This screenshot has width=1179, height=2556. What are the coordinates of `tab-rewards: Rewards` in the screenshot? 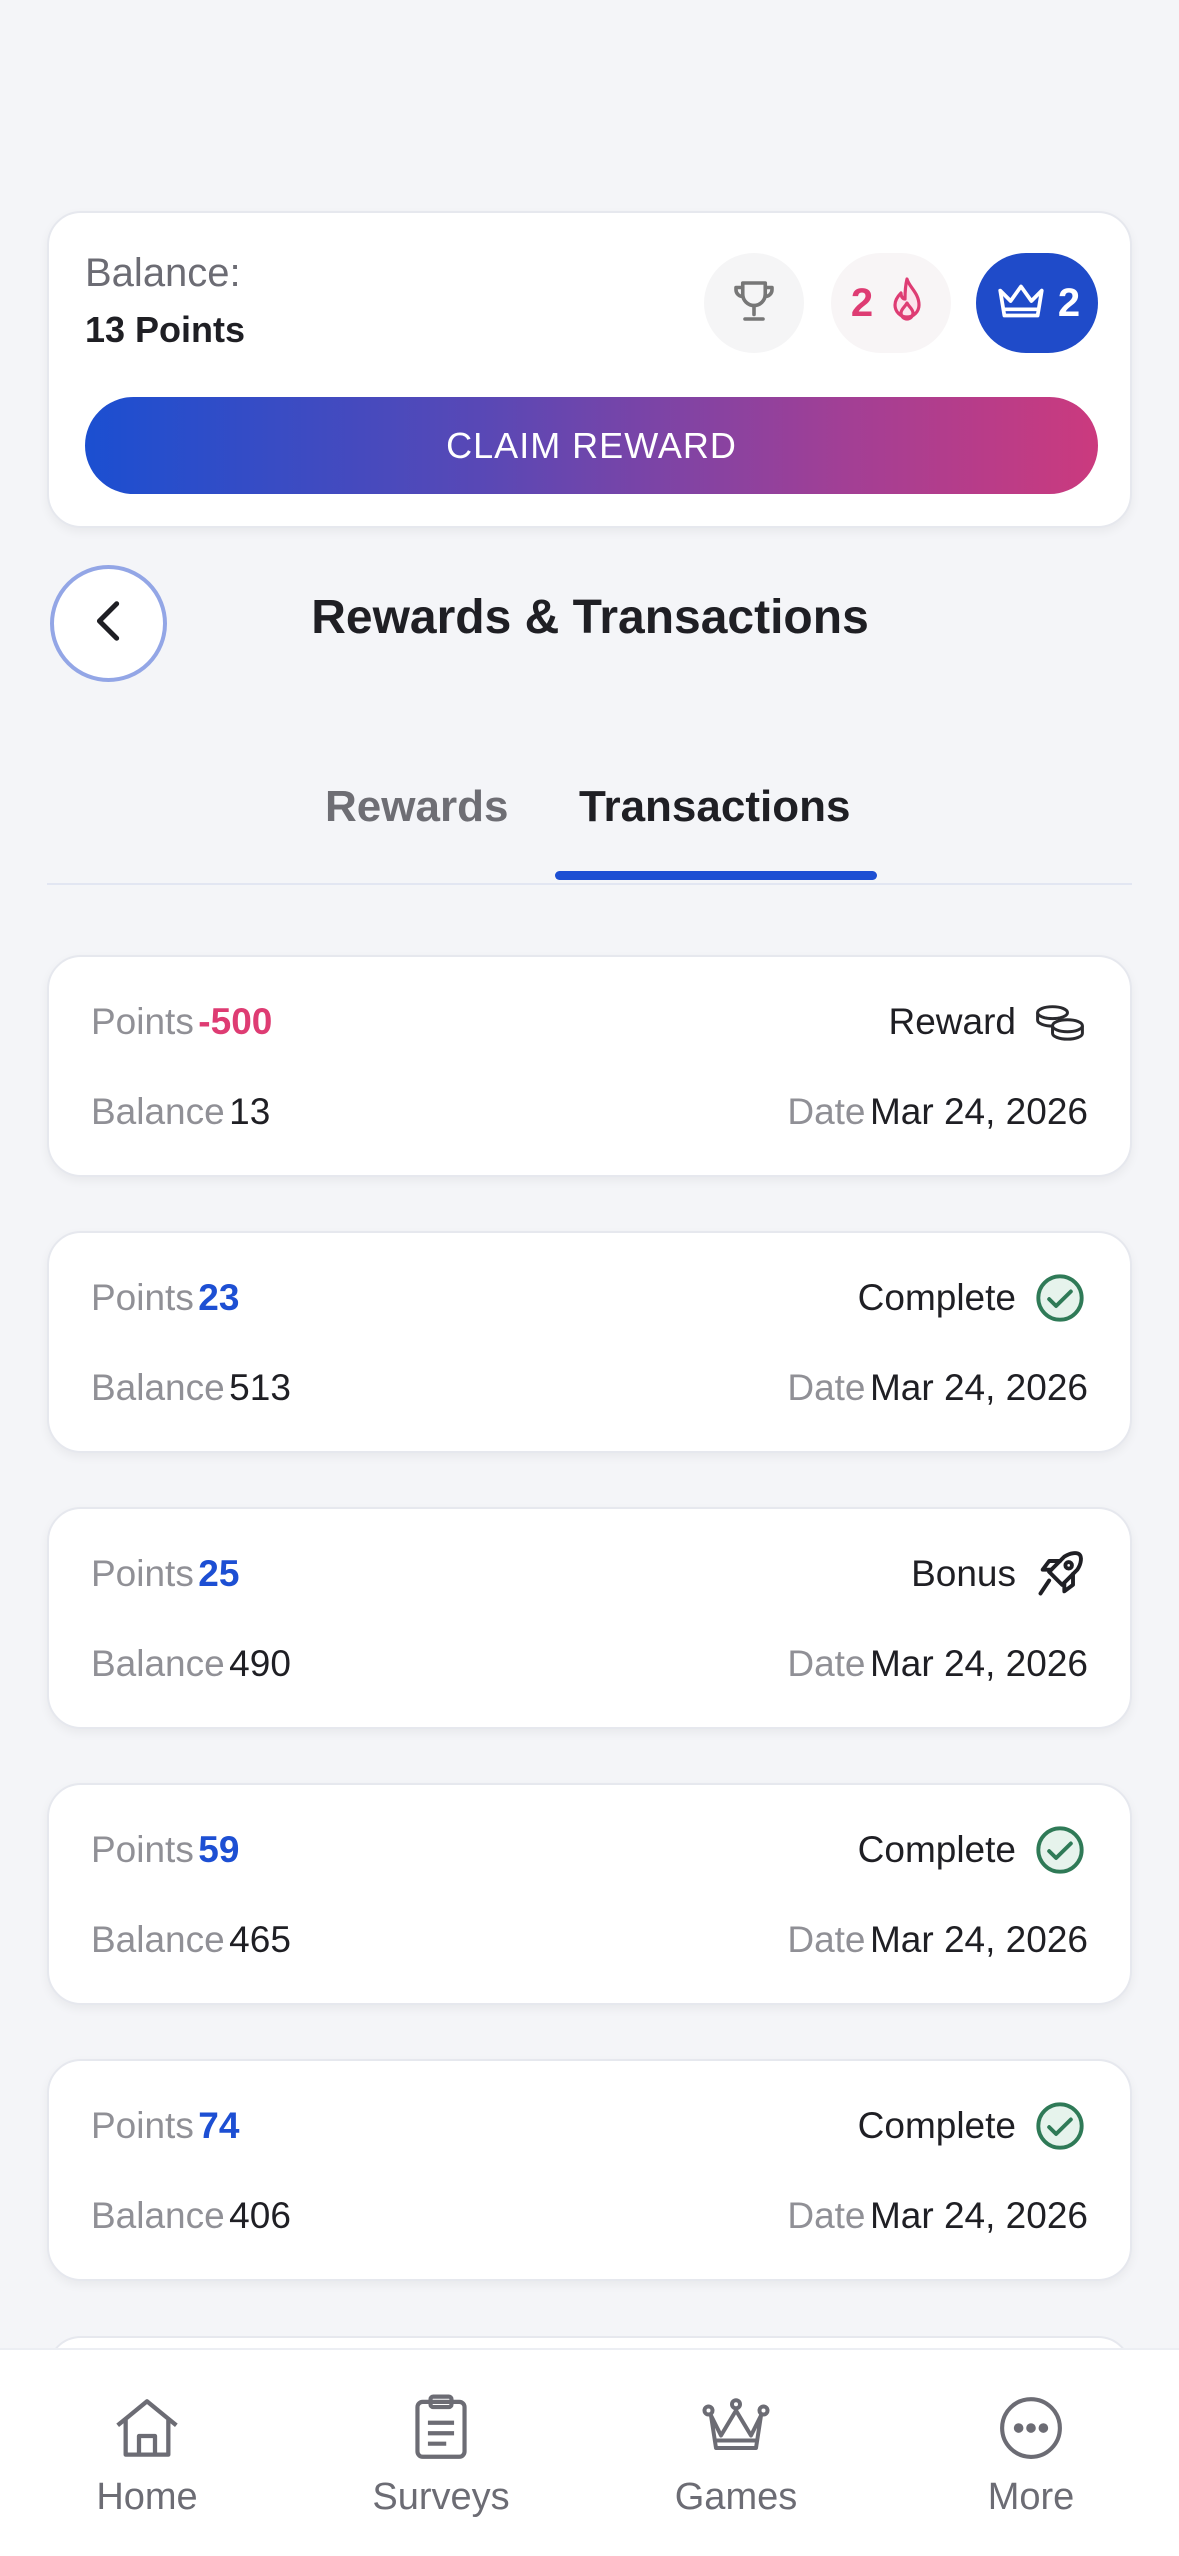 It's located at (416, 807).